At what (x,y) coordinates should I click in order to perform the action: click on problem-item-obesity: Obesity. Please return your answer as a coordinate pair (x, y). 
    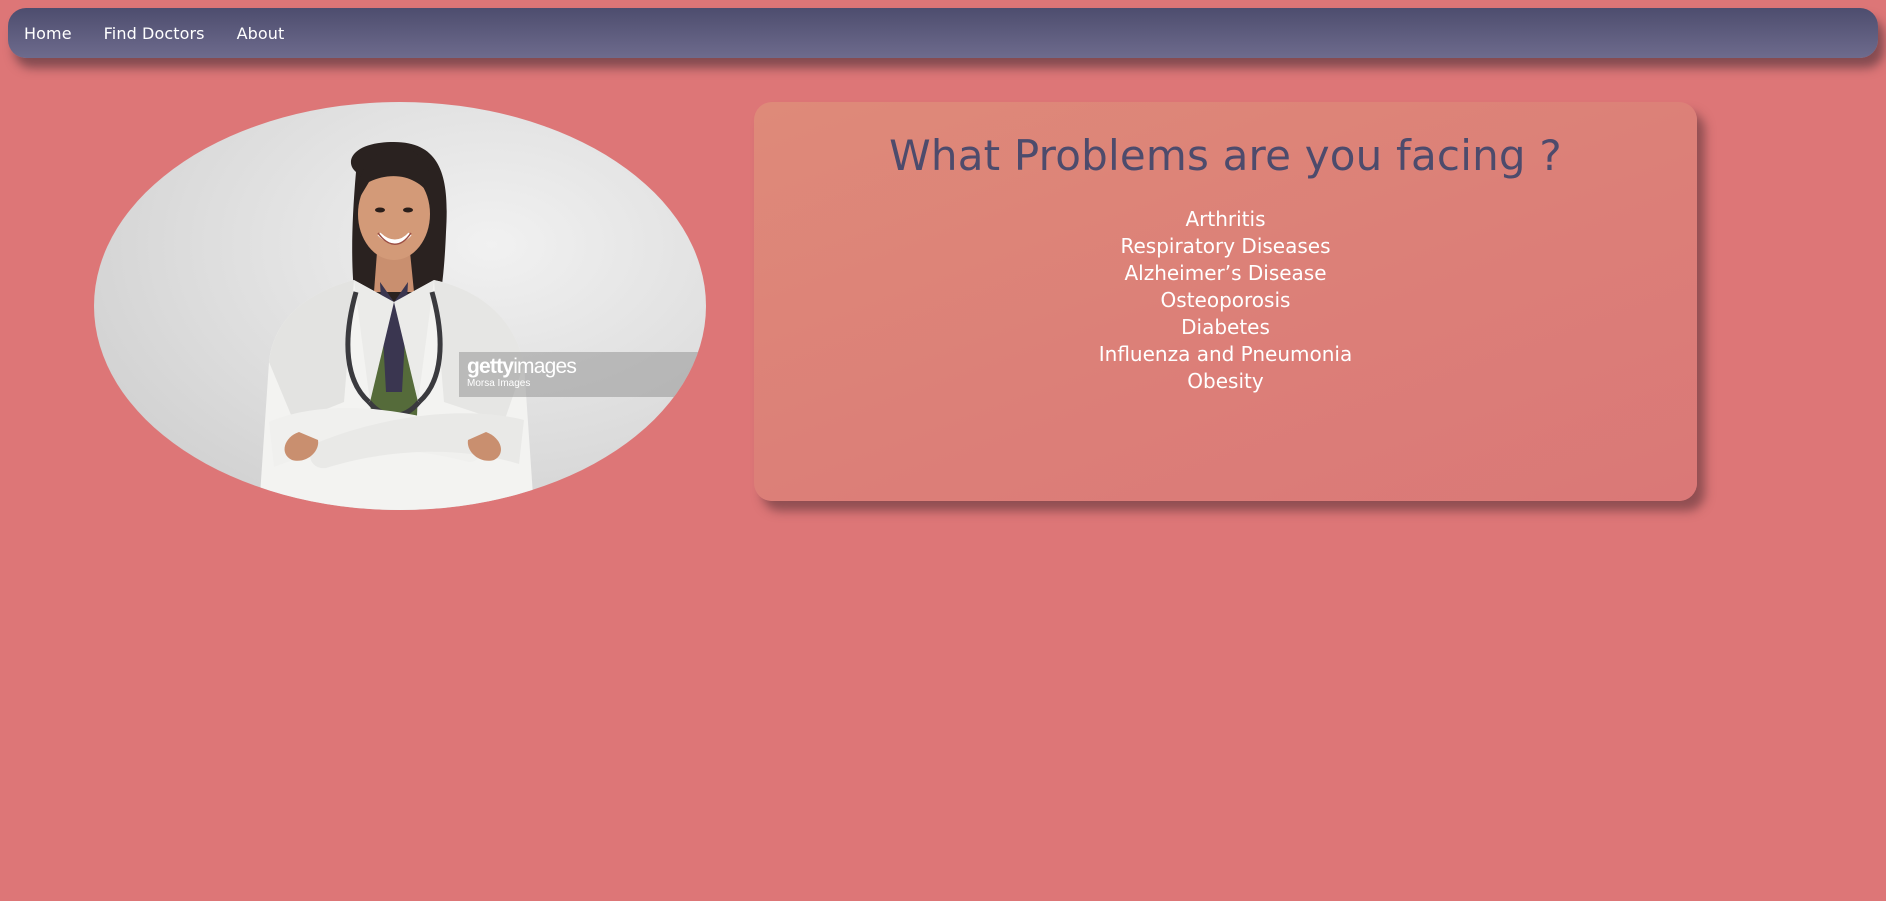
    Looking at the image, I should click on (1225, 381).